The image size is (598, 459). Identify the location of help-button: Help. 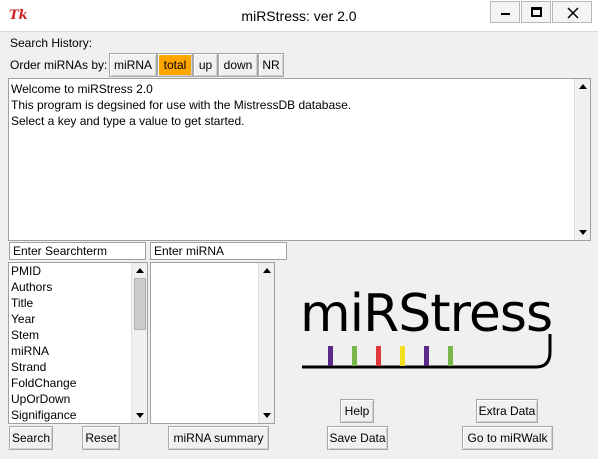
(357, 411).